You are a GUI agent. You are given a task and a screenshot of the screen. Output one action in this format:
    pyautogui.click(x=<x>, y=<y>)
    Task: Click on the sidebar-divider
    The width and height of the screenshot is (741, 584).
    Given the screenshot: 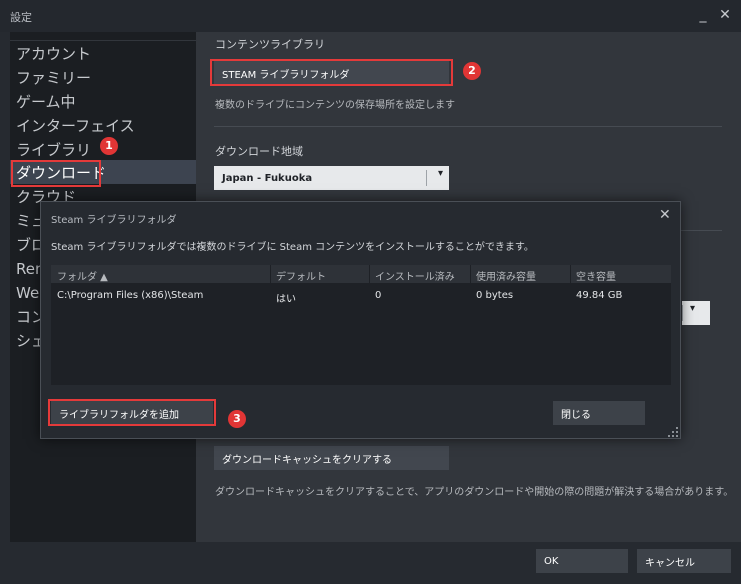 What is the action you would take?
    pyautogui.click(x=103, y=36)
    